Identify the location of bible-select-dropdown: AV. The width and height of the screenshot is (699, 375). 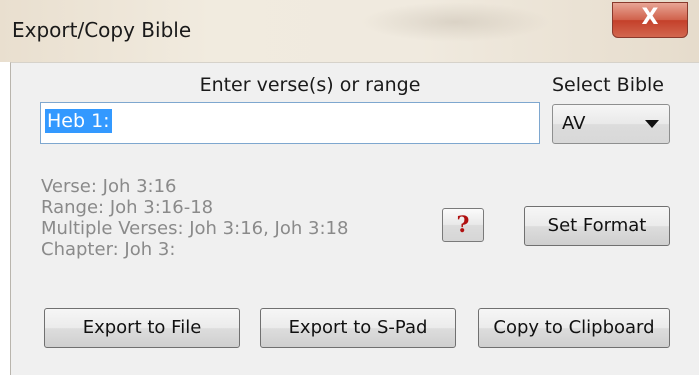
(611, 124).